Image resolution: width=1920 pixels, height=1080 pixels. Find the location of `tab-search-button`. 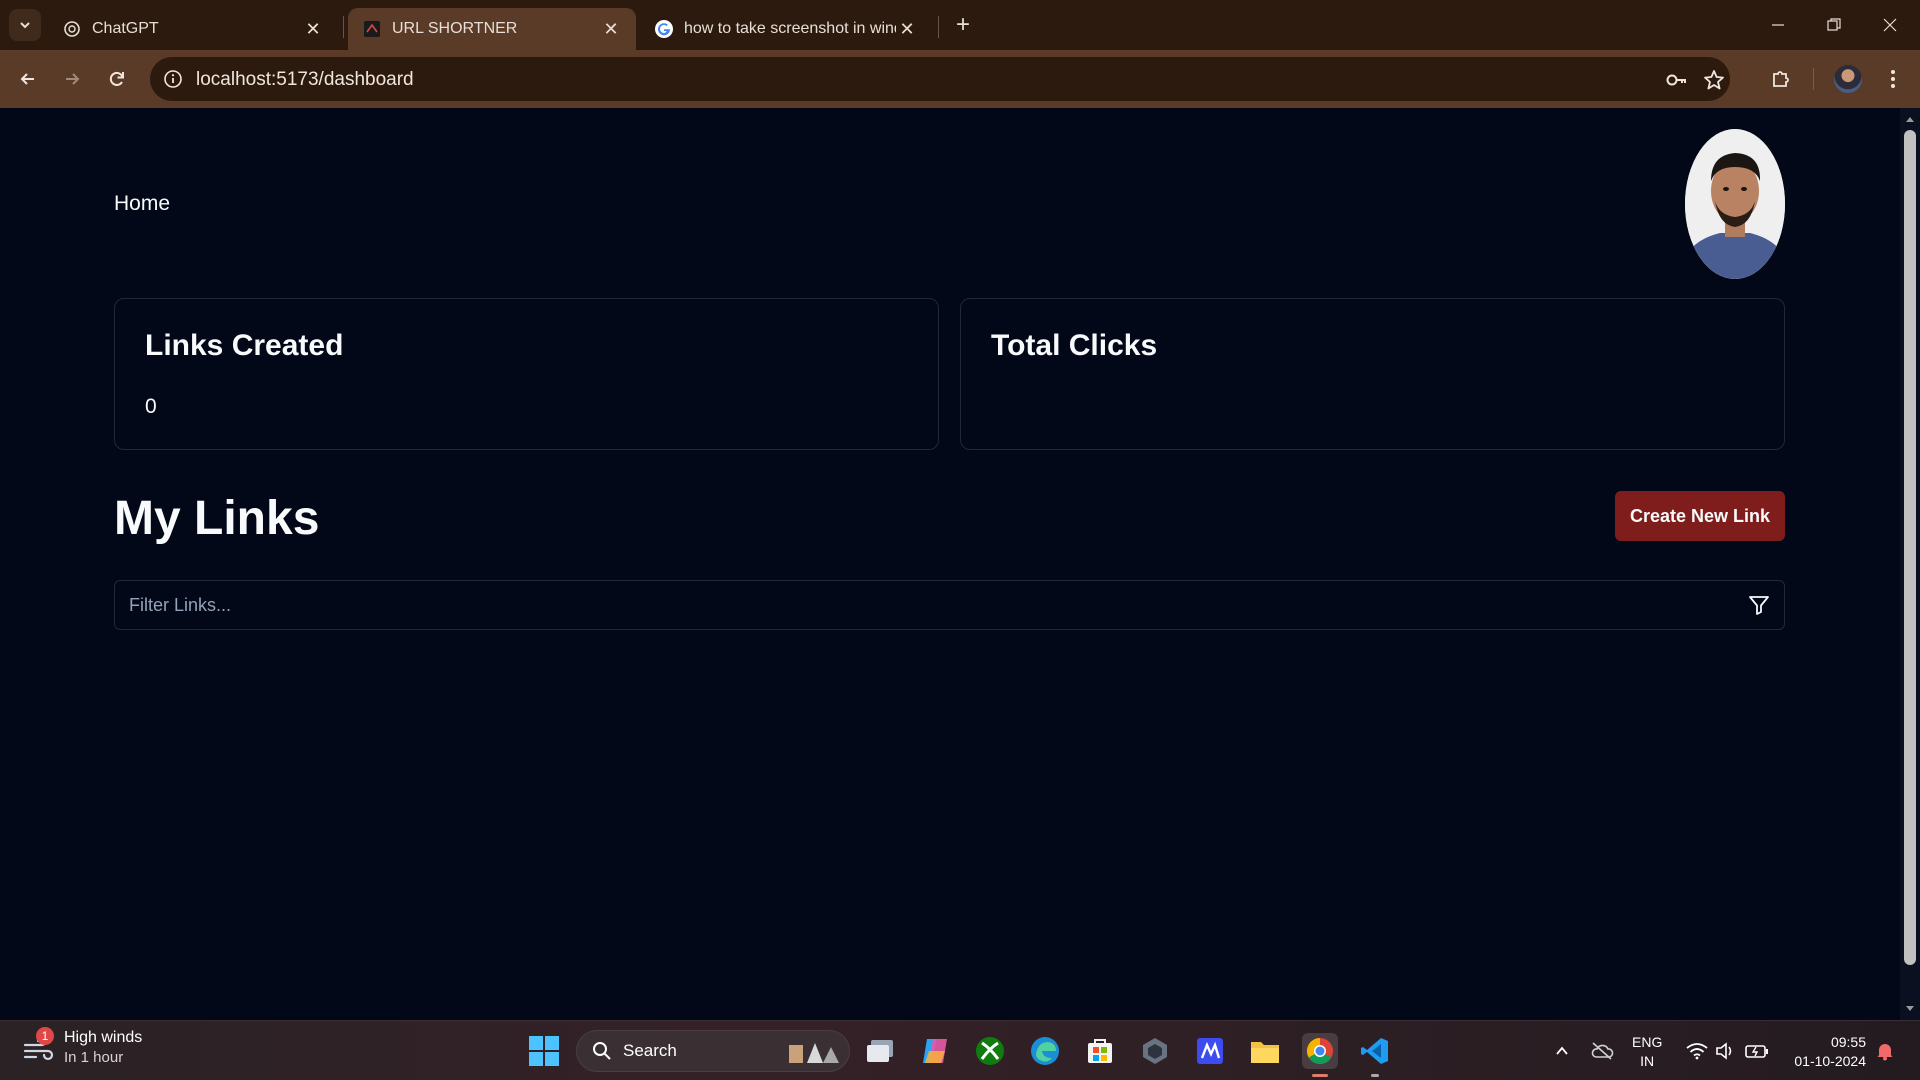

tab-search-button is located at coordinates (25, 25).